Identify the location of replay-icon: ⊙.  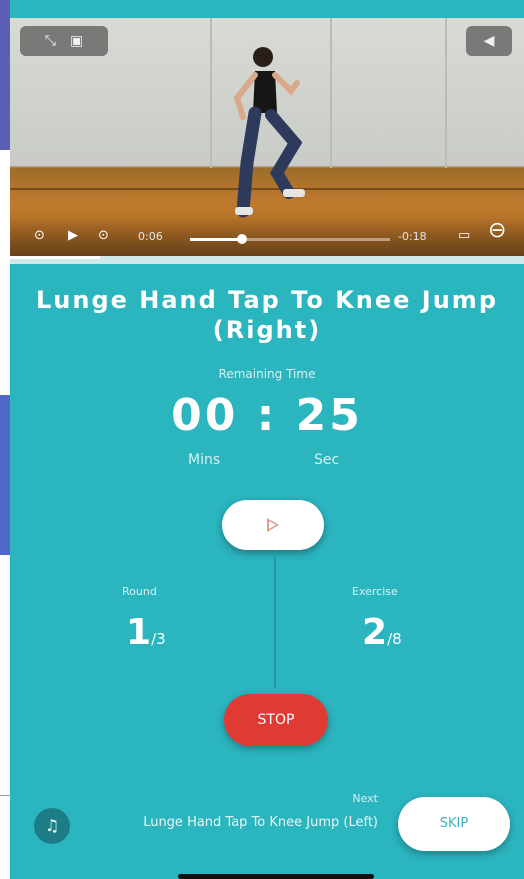
(39, 235).